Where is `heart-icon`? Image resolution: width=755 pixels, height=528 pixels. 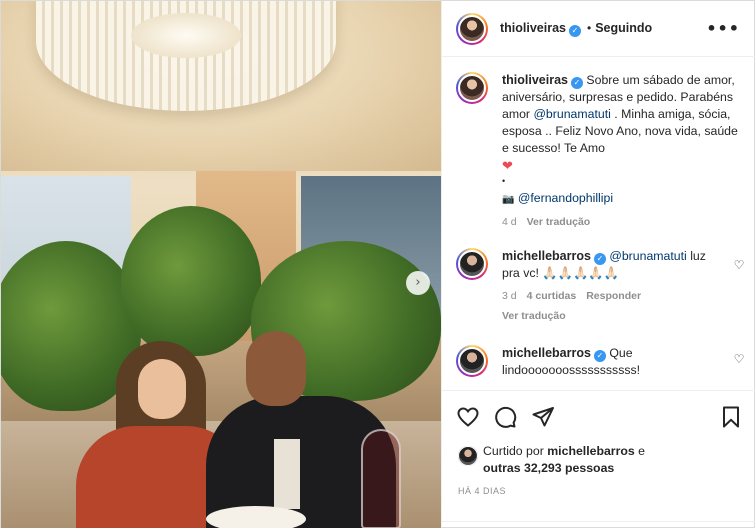 heart-icon is located at coordinates (468, 417).